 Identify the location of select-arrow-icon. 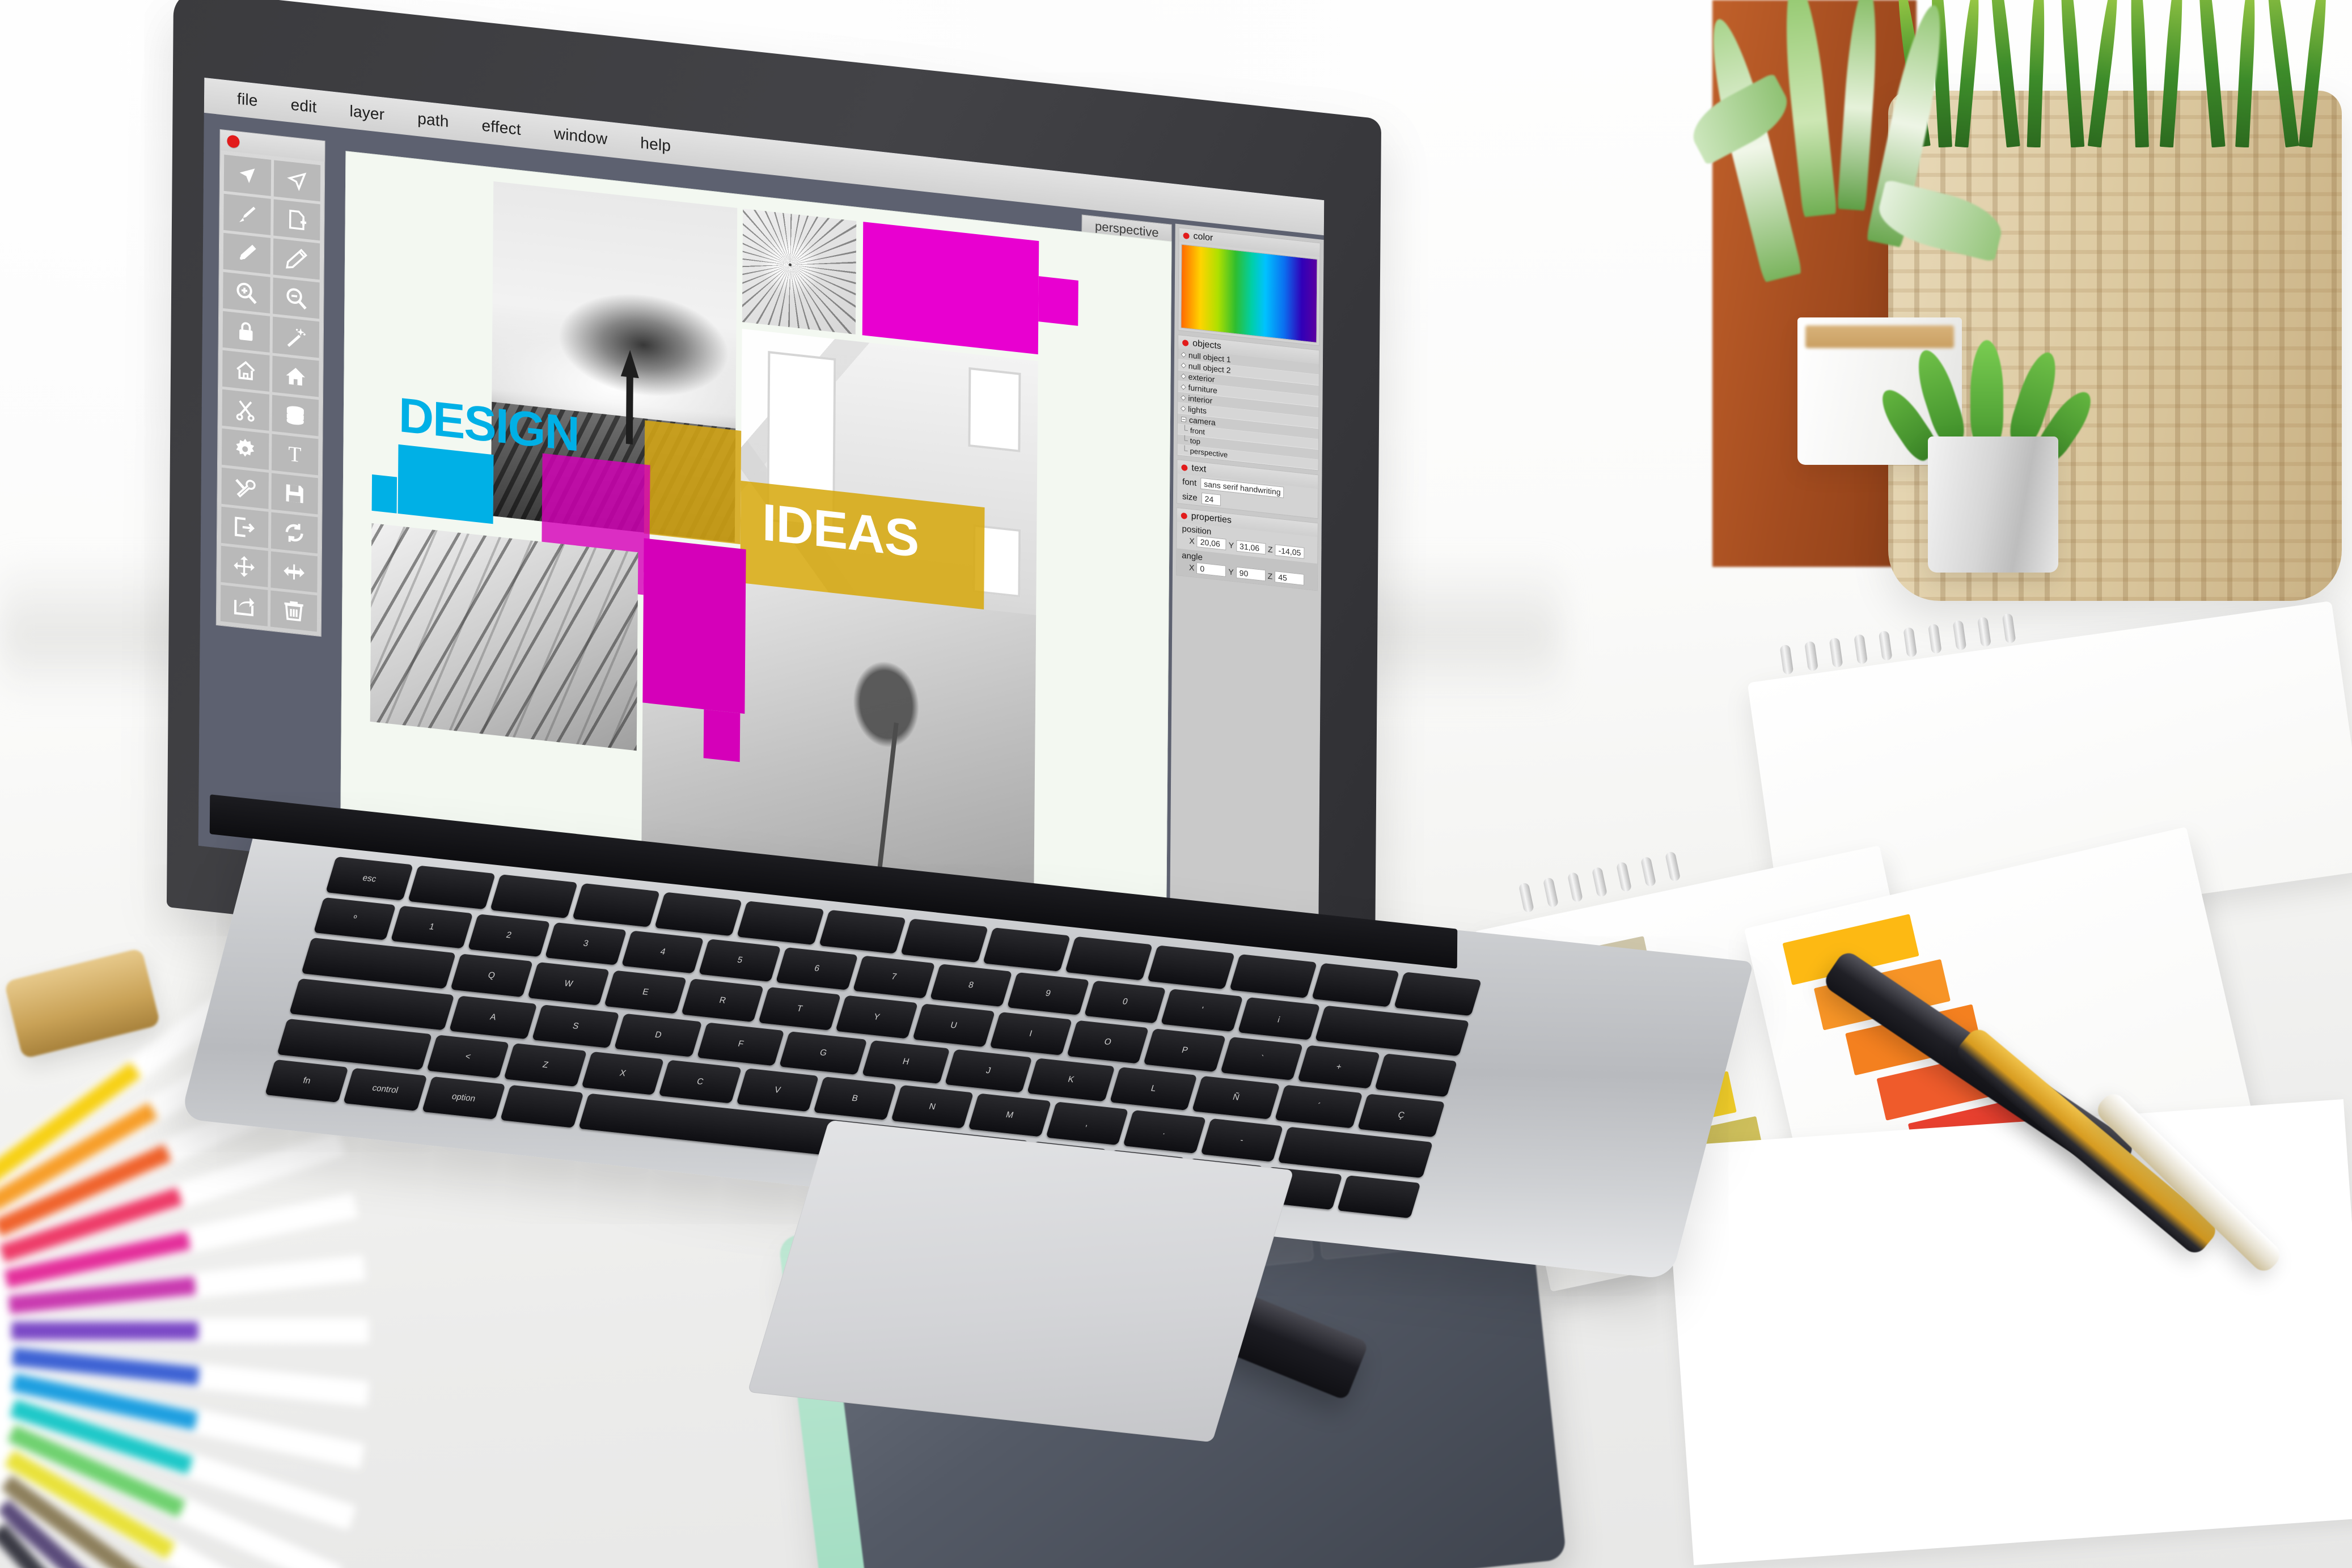
(247, 175).